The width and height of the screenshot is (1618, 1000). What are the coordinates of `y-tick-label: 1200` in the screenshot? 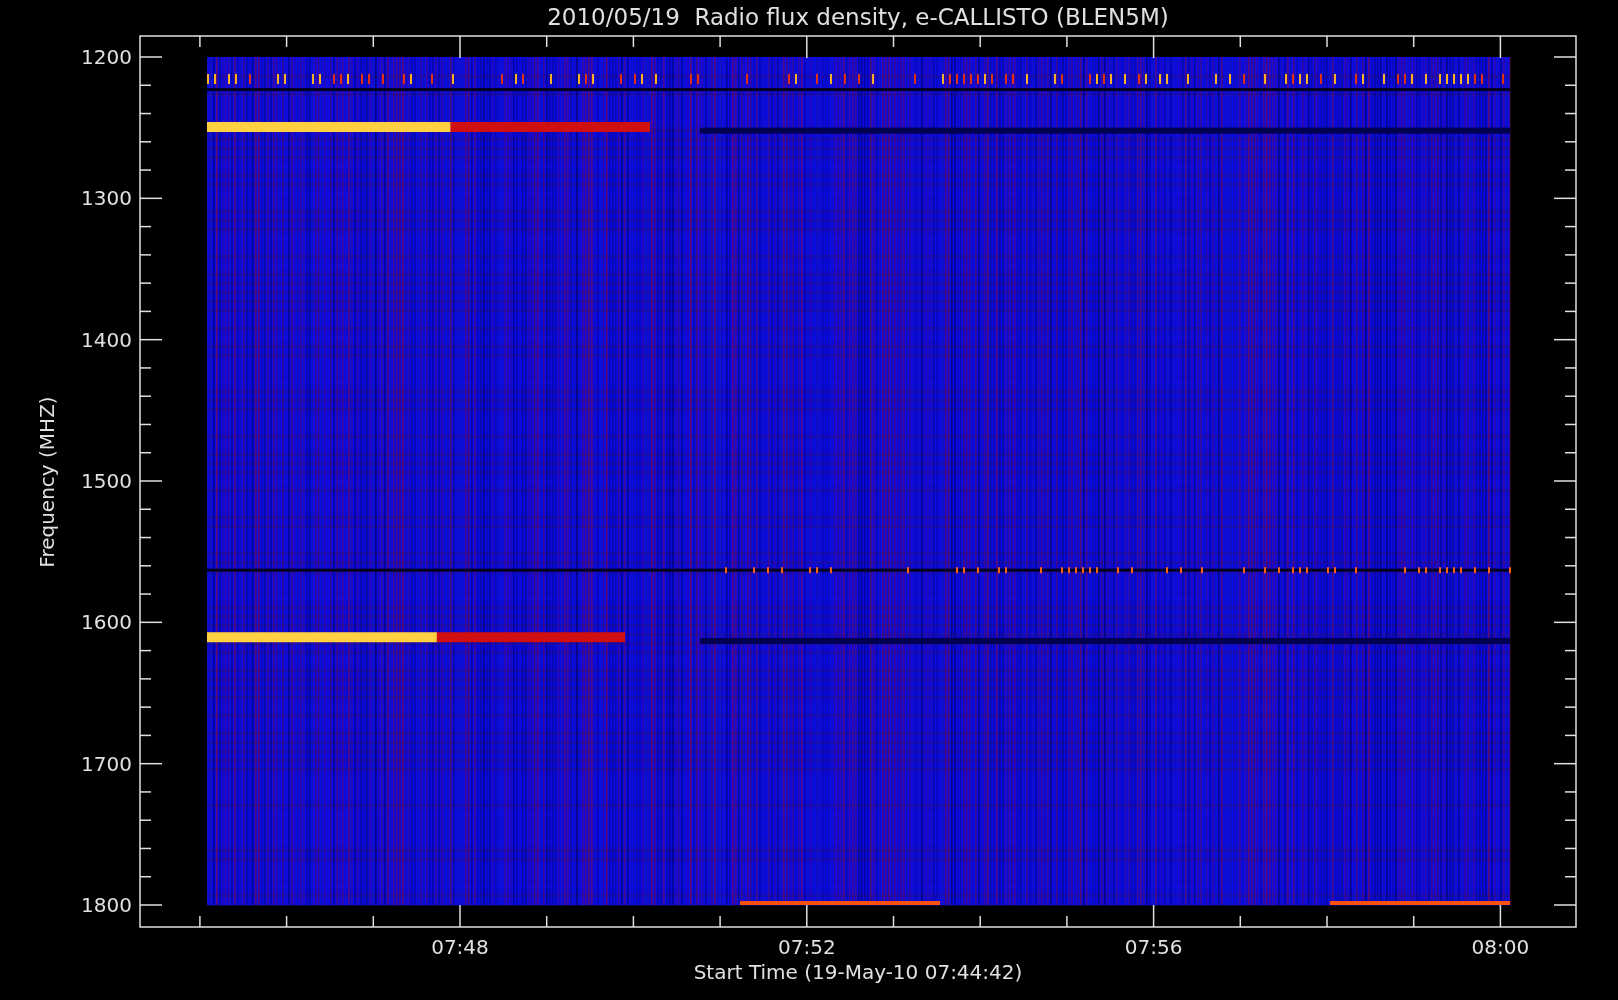 It's located at (106, 57).